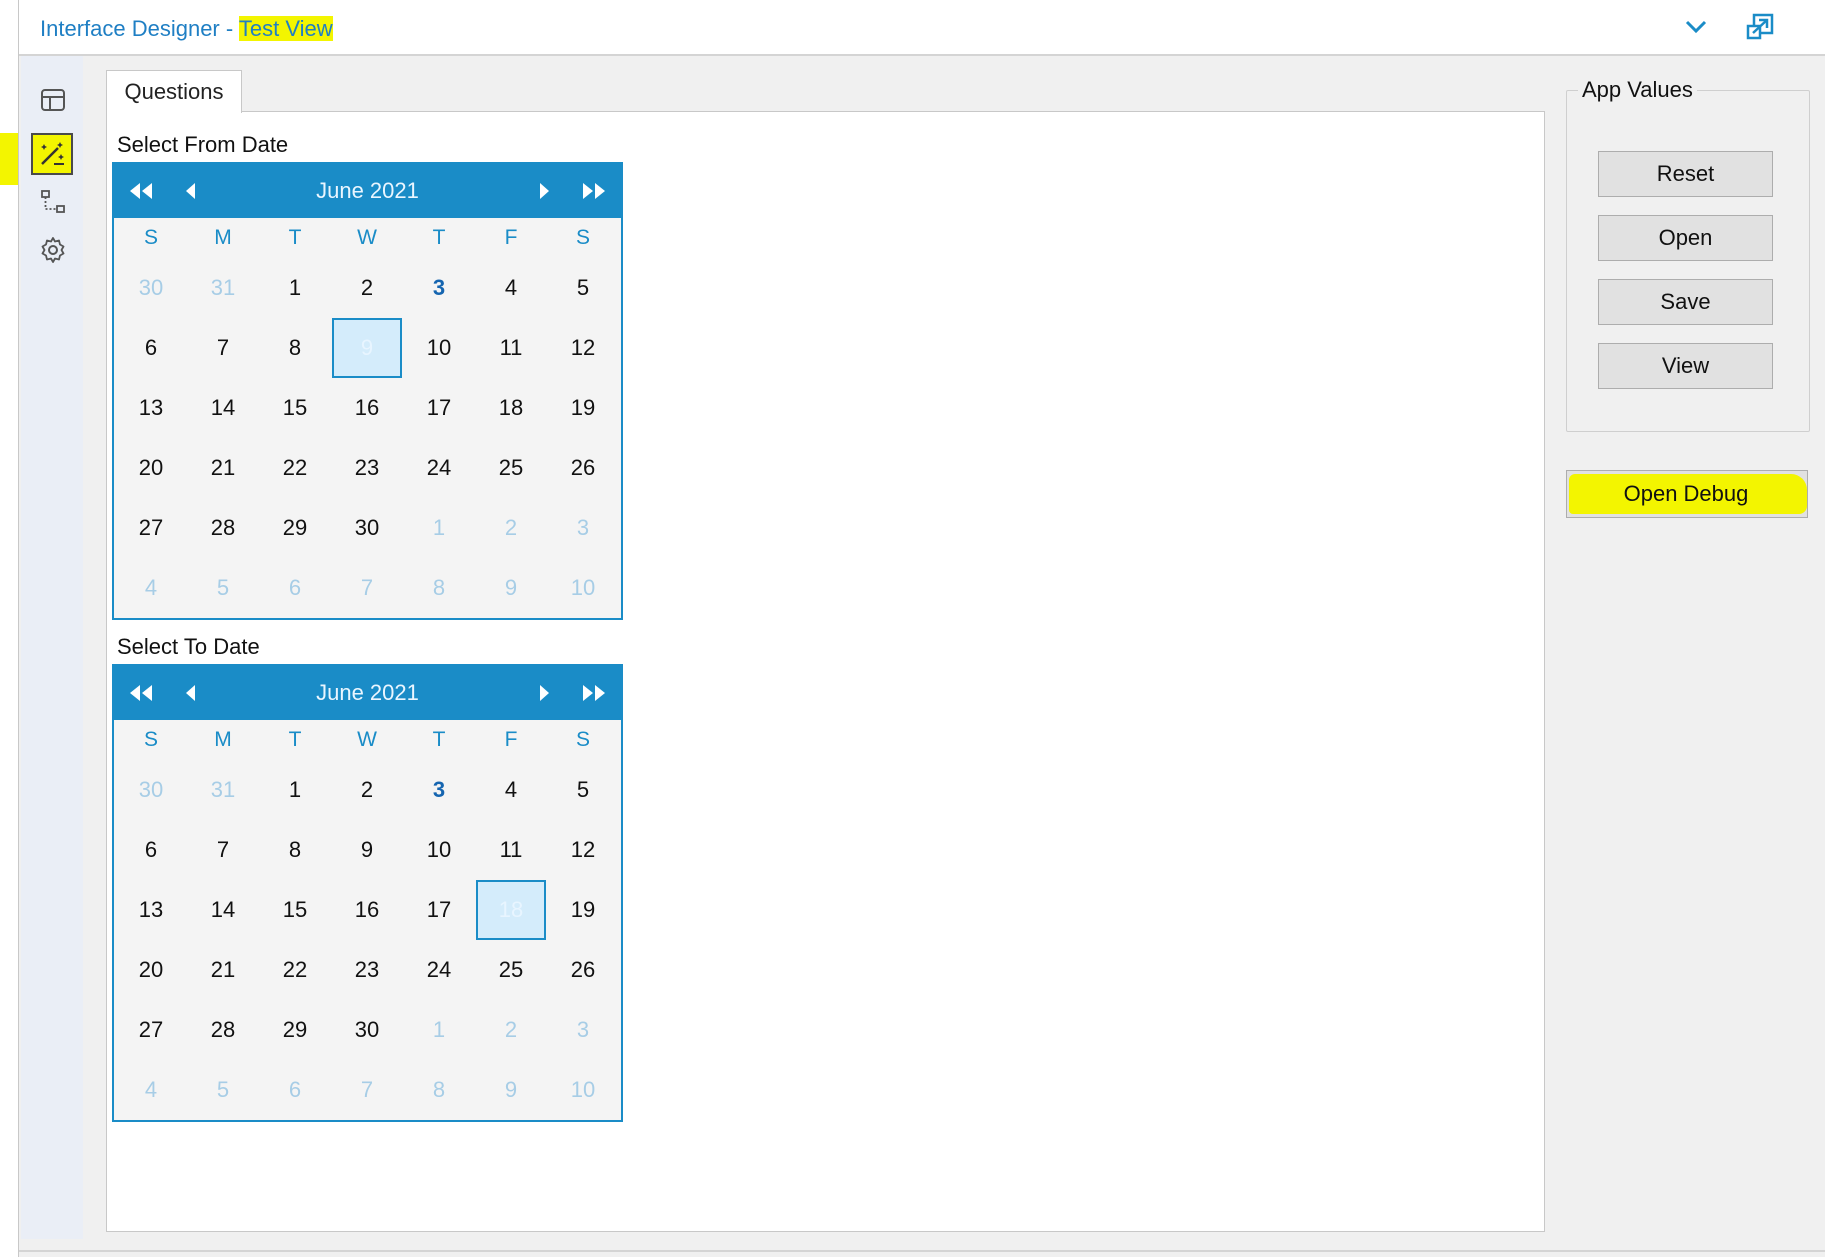  What do you see at coordinates (511, 408) in the screenshot?
I see `calendar-day: 18` at bounding box center [511, 408].